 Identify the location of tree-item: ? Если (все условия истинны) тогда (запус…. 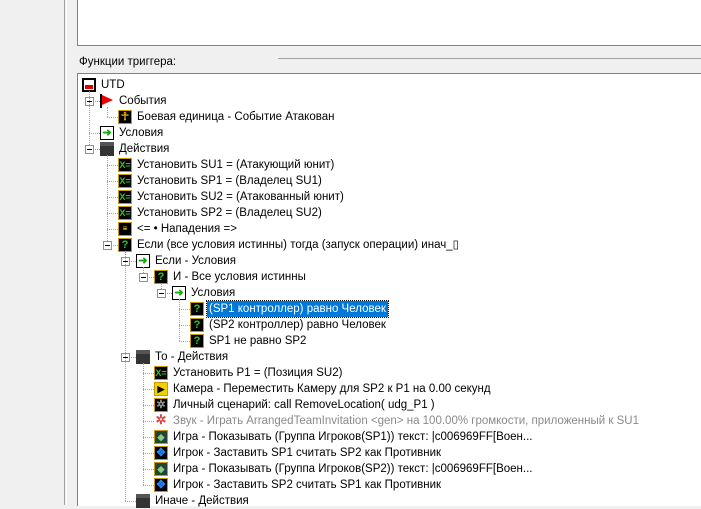
(388, 245).